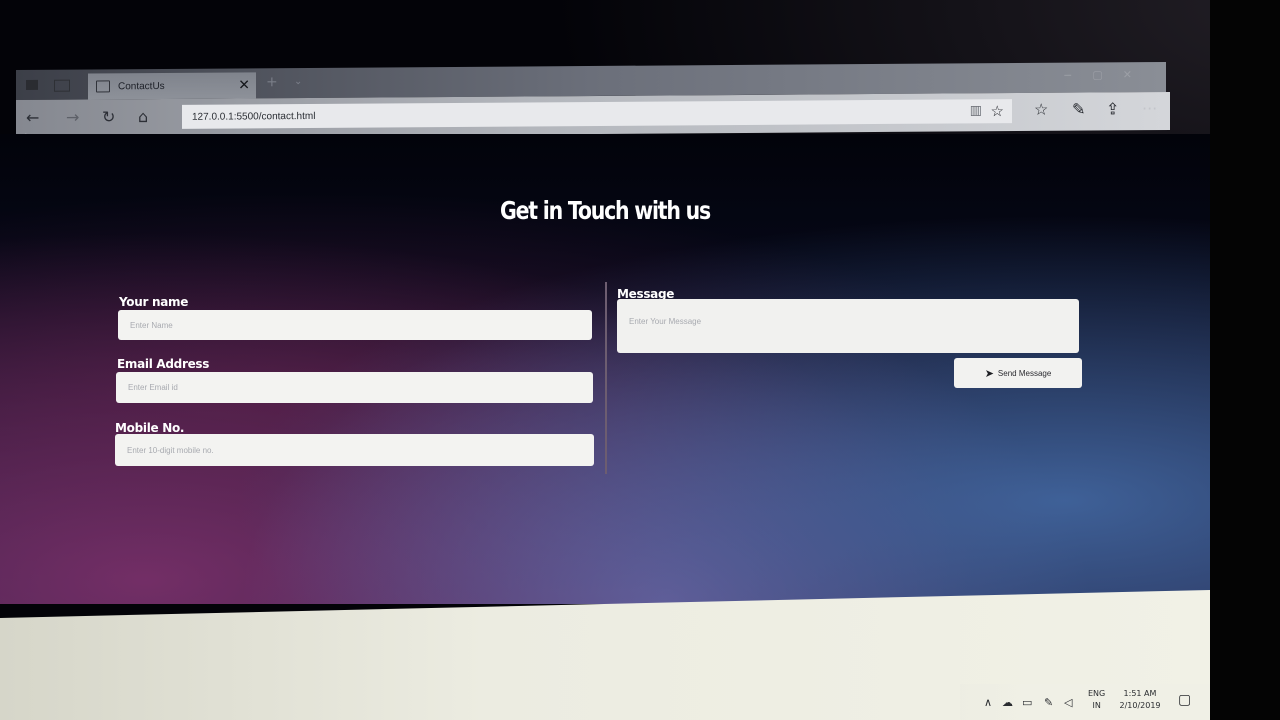 The height and width of the screenshot is (720, 1280). What do you see at coordinates (1184, 700) in the screenshot?
I see `notification-icon: ▢` at bounding box center [1184, 700].